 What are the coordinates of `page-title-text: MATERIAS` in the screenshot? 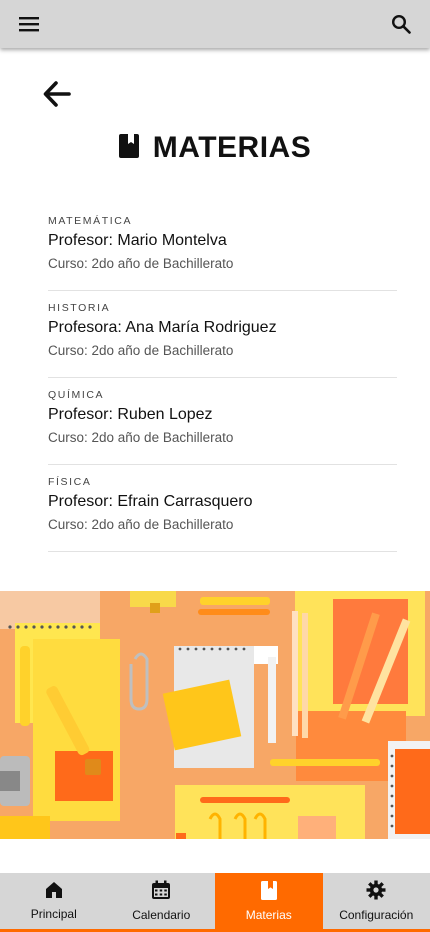 It's located at (232, 147).